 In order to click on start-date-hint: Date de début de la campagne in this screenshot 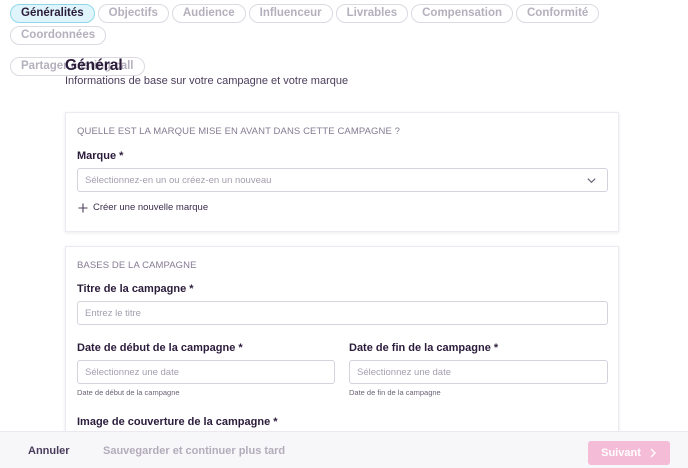, I will do `click(128, 392)`.